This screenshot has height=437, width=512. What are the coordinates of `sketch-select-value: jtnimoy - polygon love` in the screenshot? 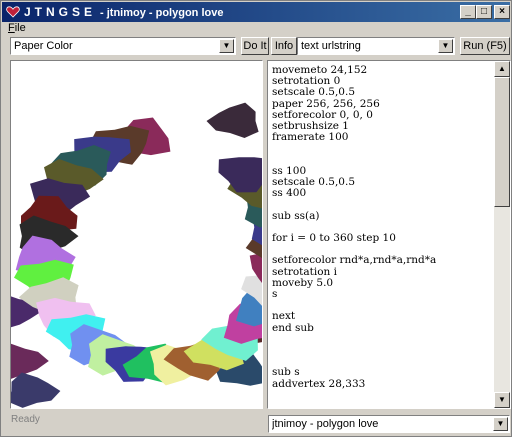 It's located at (325, 424).